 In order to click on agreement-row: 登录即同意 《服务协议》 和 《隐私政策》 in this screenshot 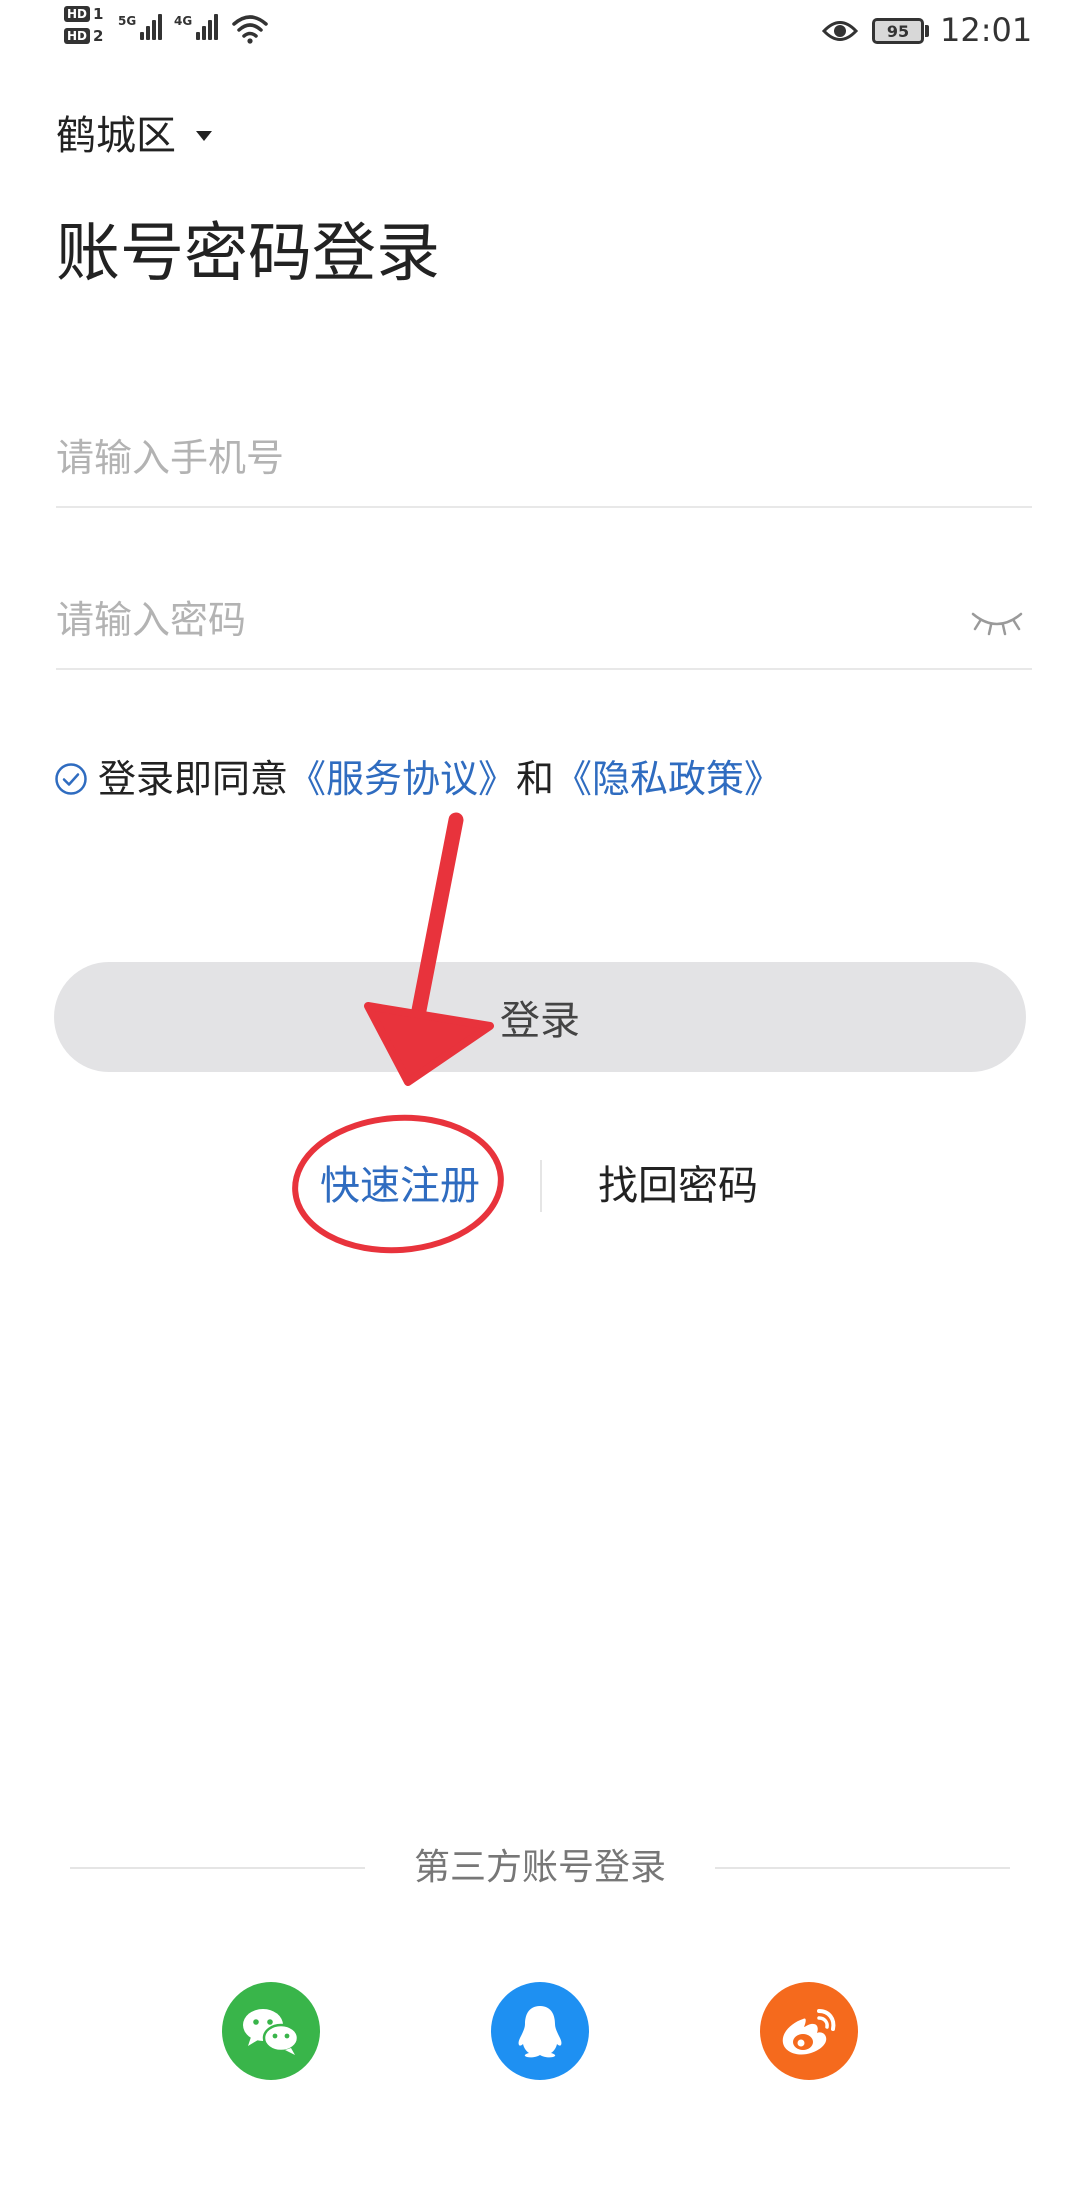, I will do `click(418, 779)`.